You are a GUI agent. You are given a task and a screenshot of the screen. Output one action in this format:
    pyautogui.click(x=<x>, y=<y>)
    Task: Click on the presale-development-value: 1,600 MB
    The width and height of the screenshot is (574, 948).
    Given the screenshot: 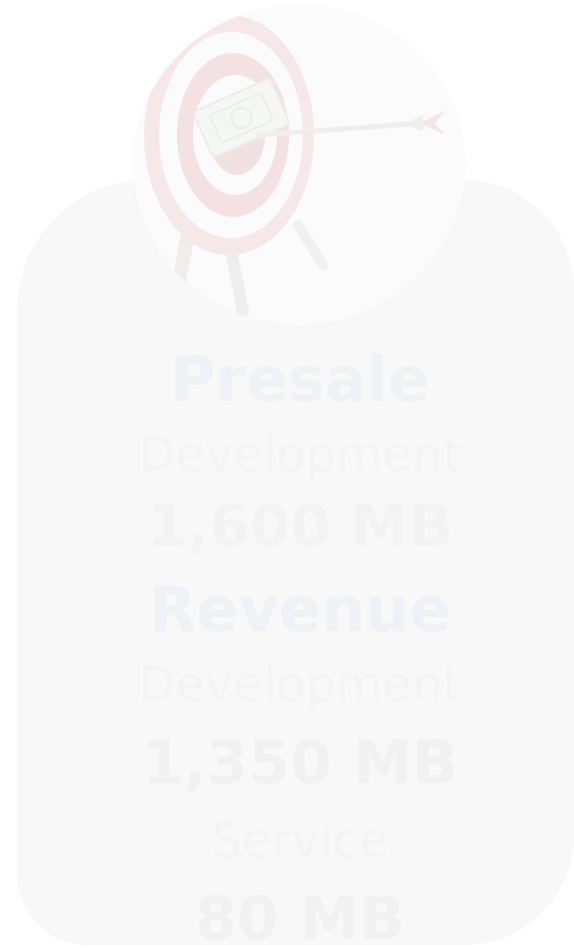 What is the action you would take?
    pyautogui.click(x=300, y=526)
    